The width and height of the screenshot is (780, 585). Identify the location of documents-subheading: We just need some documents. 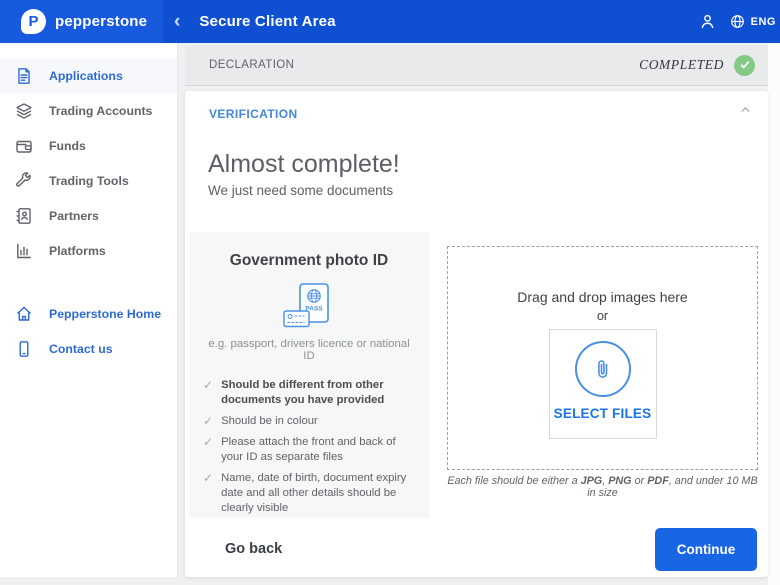
(301, 190).